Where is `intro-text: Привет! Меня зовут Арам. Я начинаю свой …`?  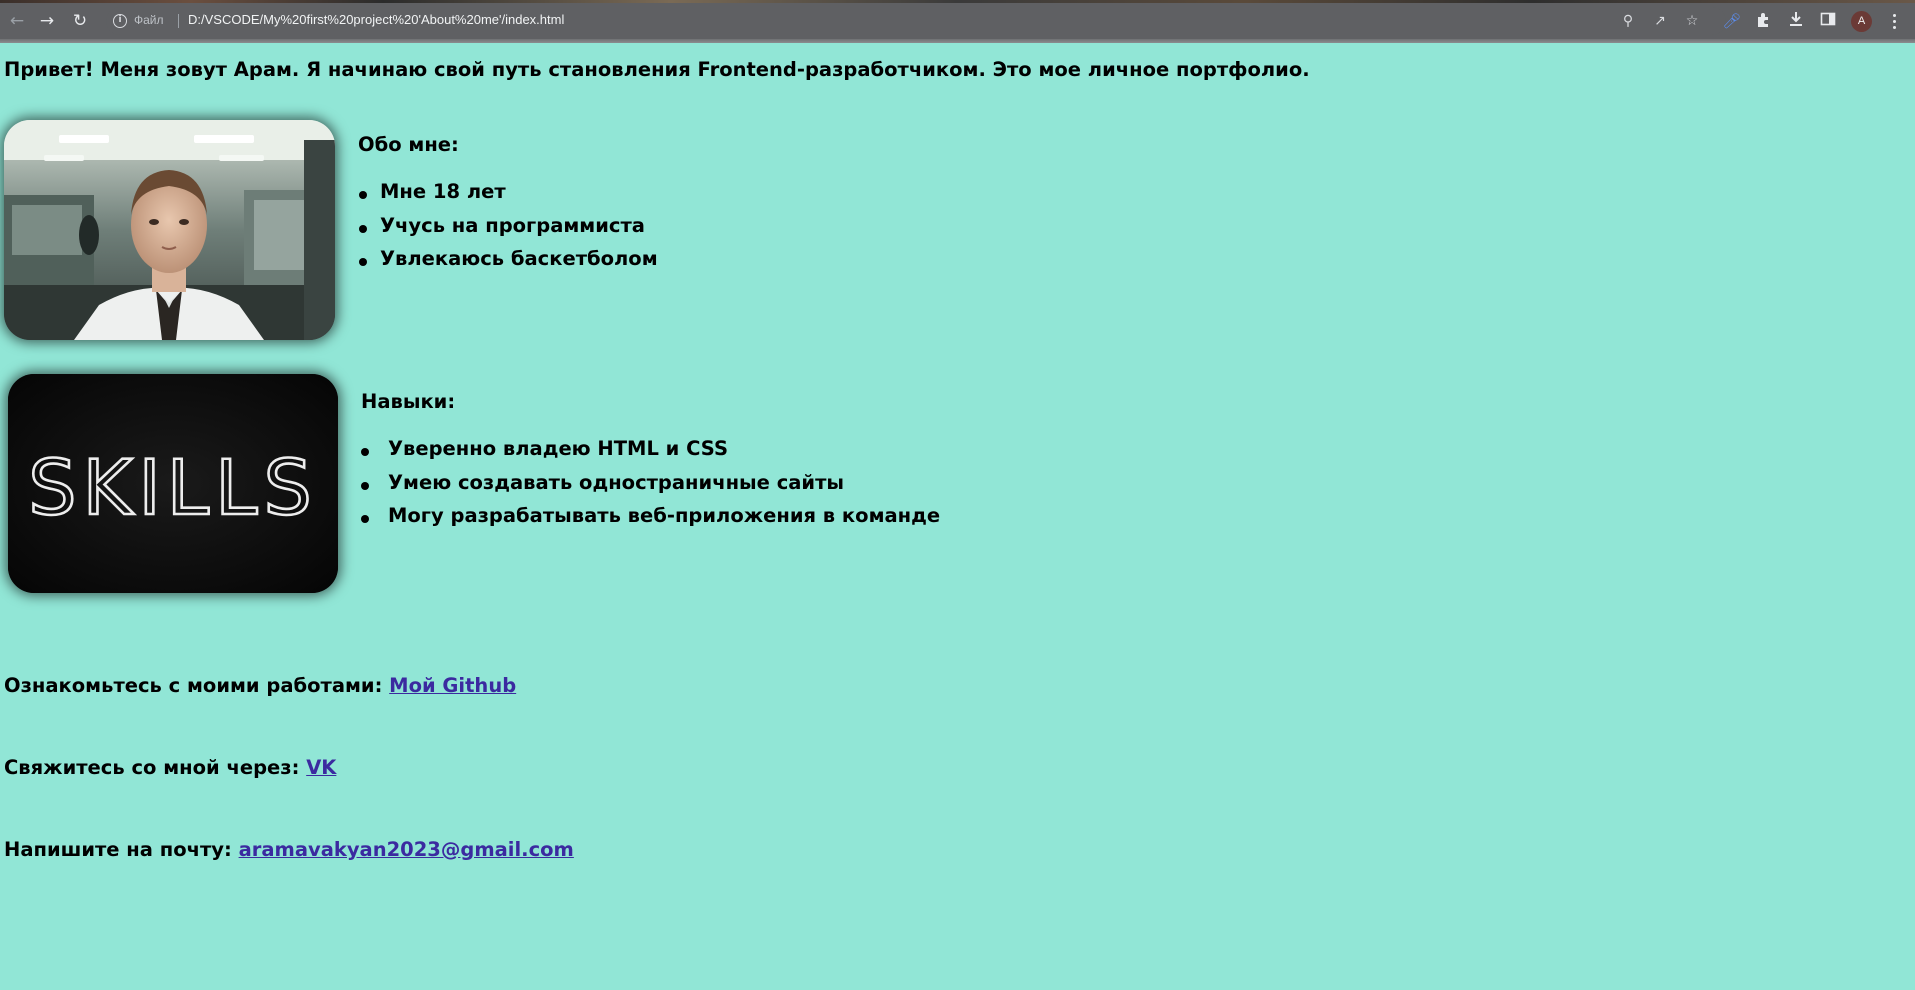
intro-text: Привет! Меня зовут Арам. Я начинаю свой … is located at coordinates (657, 69).